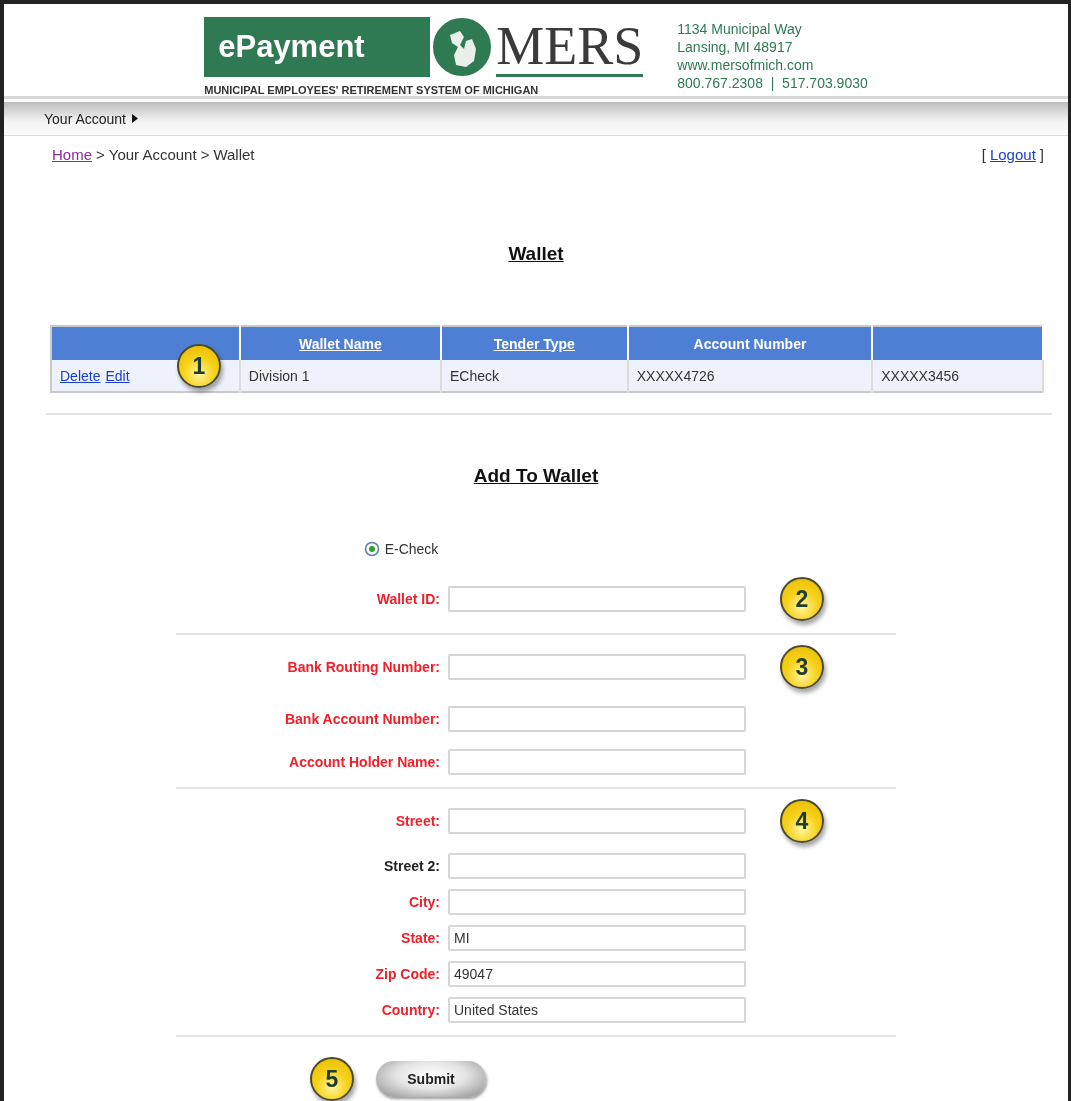 The image size is (1071, 1101). I want to click on input-field: 49047, so click(597, 974).